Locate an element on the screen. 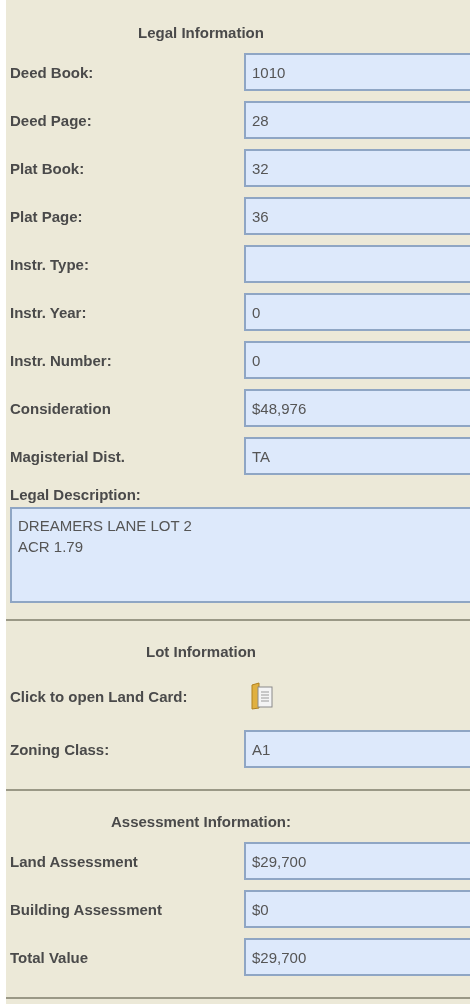  field-label: Instr. Year: is located at coordinates (48, 312).